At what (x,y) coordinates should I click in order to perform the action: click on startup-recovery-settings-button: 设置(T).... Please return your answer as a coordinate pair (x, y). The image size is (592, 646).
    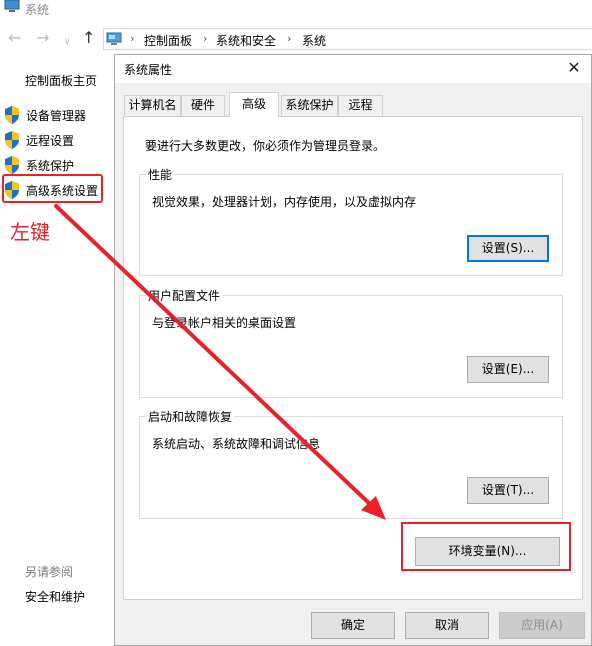
    Looking at the image, I should click on (508, 490).